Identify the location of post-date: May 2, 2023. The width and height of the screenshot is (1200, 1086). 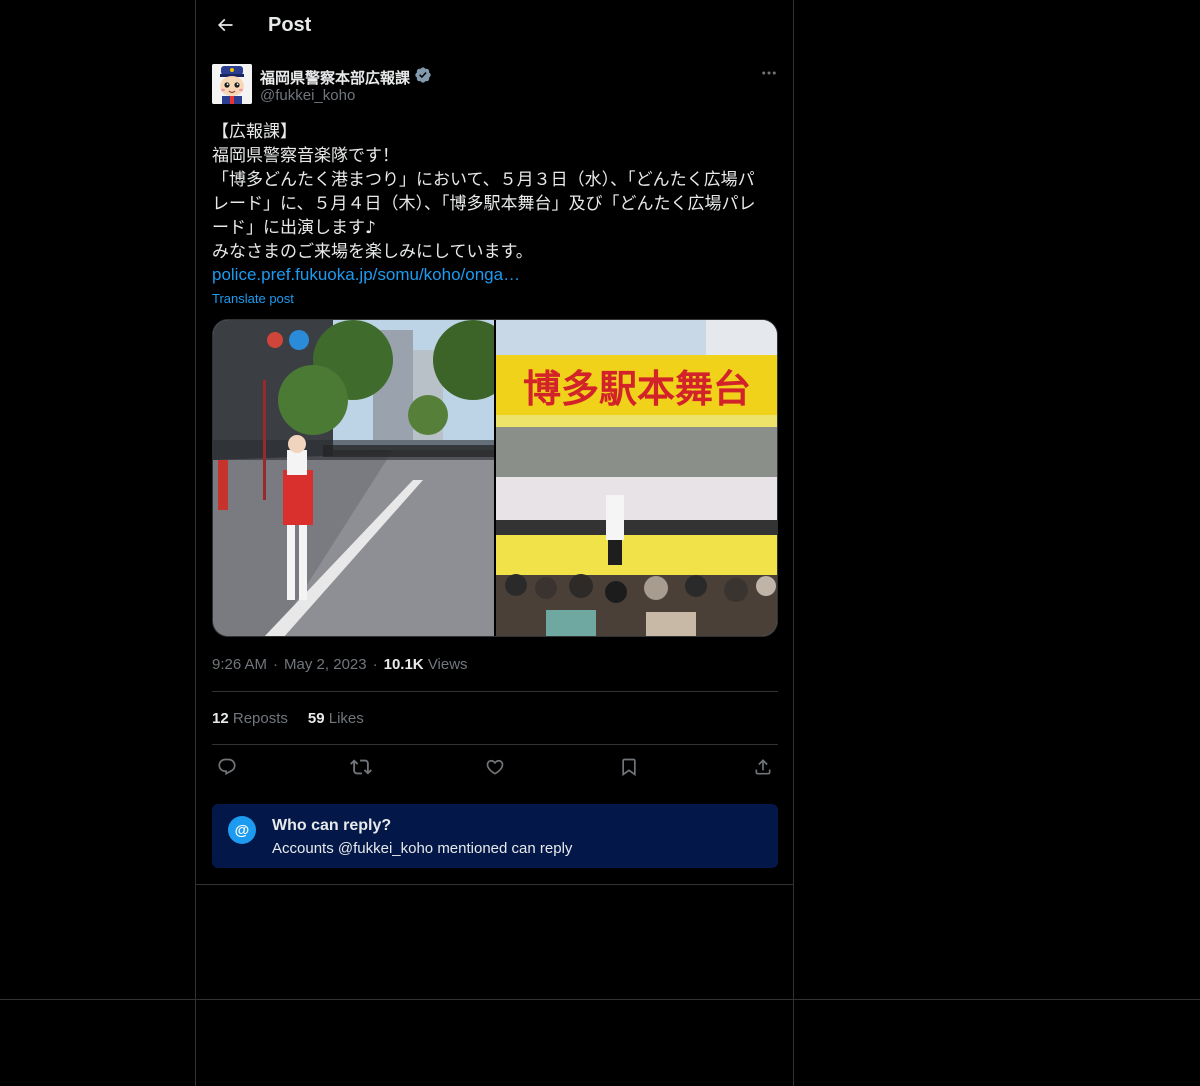
(325, 664).